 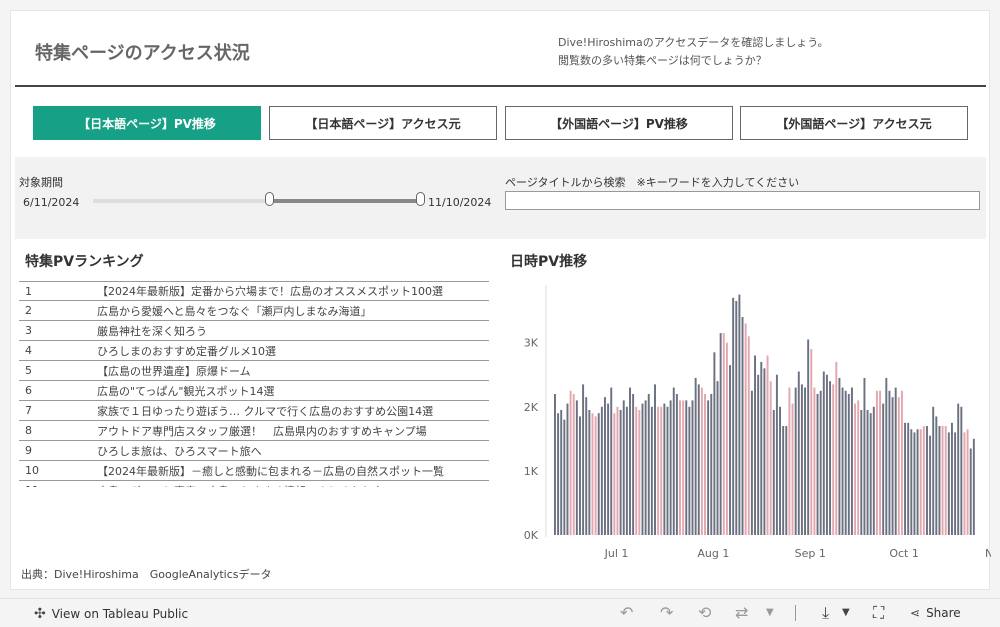 I want to click on download-dropdown-icon: ▼, so click(x=846, y=612).